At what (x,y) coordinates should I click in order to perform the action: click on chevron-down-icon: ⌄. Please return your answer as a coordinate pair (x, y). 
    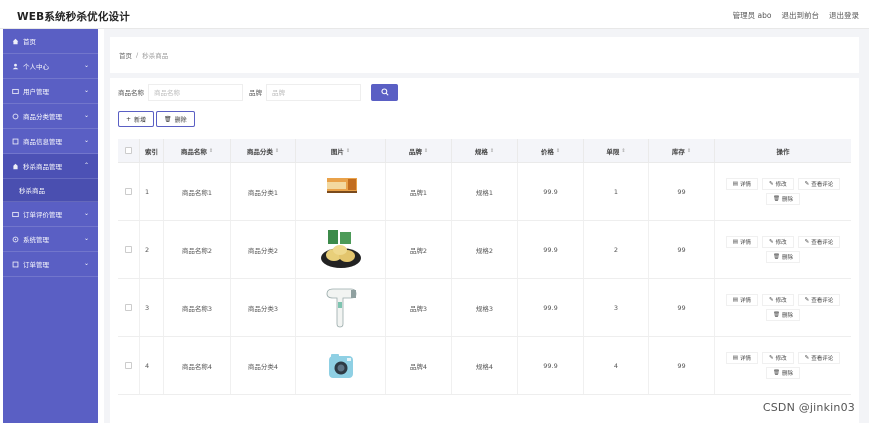
    Looking at the image, I should click on (86, 115).